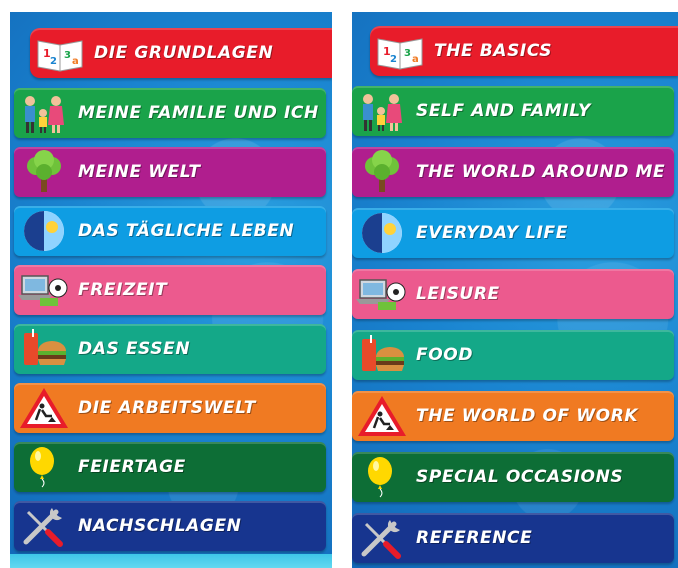 Image resolution: width=678 pixels, height=568 pixels. I want to click on menu-item-label: DAS TÄGLICHE LEBEN, so click(186, 231).